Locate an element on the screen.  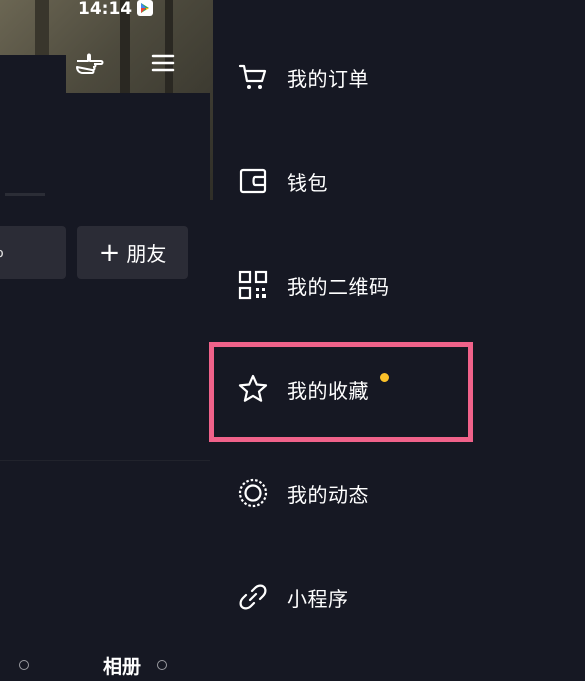
profile-info-panel is located at coordinates (105, 146).